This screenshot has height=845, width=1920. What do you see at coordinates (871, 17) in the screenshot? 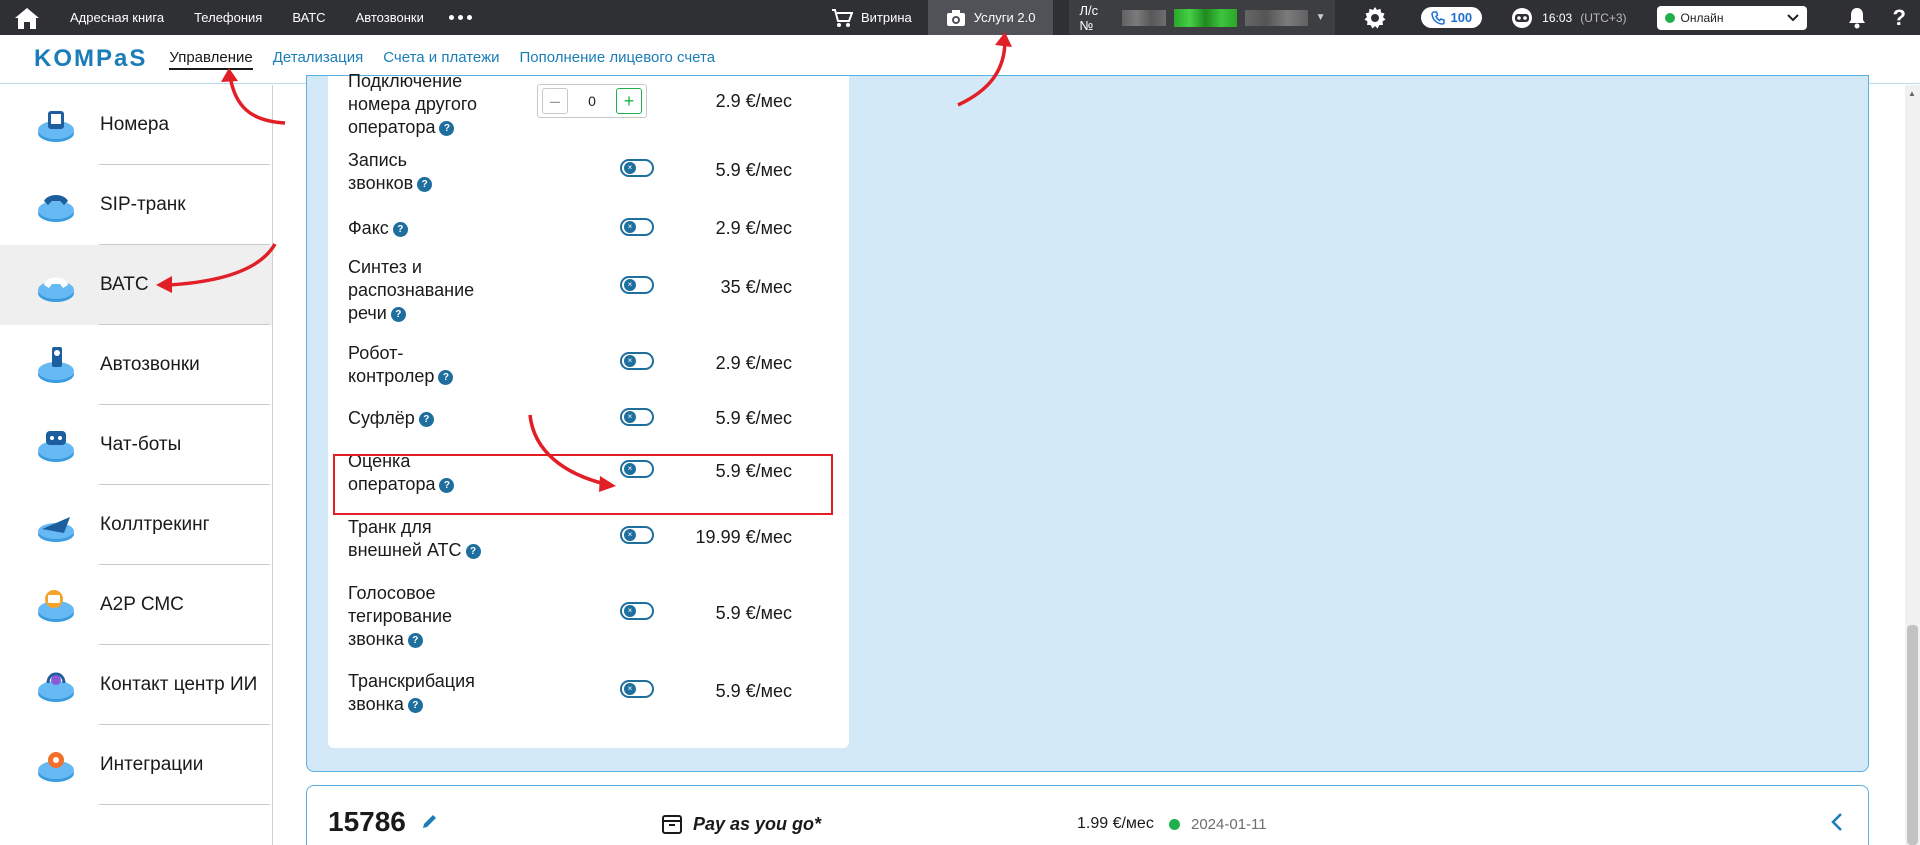
I see `shop-button: Витрина` at bounding box center [871, 17].